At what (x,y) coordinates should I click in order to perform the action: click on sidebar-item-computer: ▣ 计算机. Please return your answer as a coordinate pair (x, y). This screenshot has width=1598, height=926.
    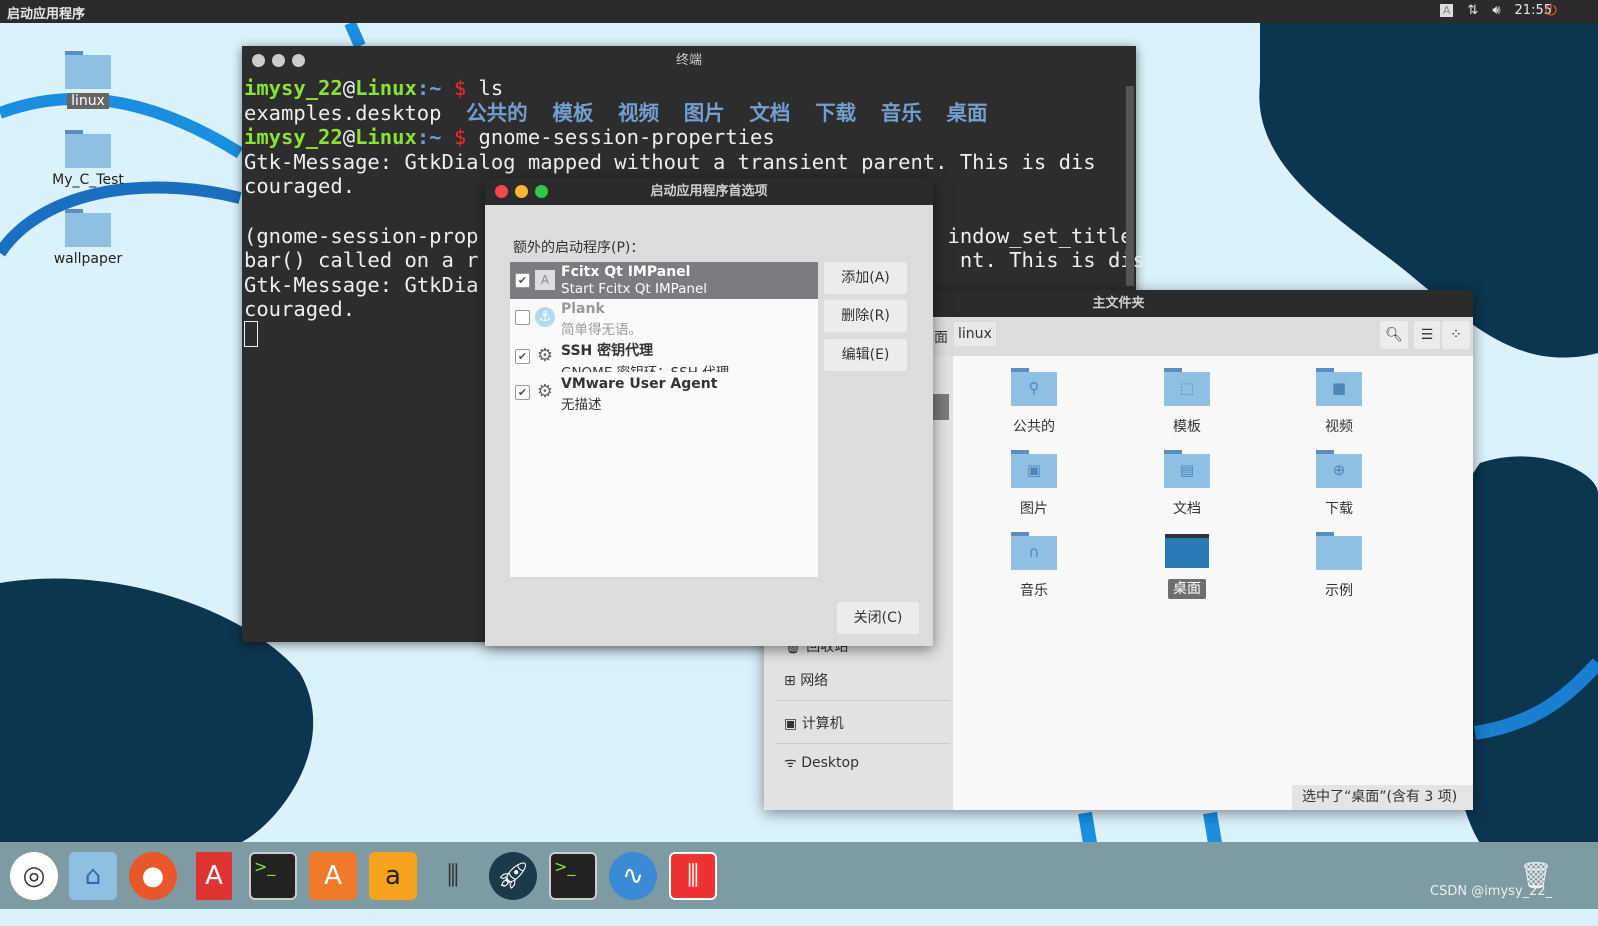
    Looking at the image, I should click on (814, 723).